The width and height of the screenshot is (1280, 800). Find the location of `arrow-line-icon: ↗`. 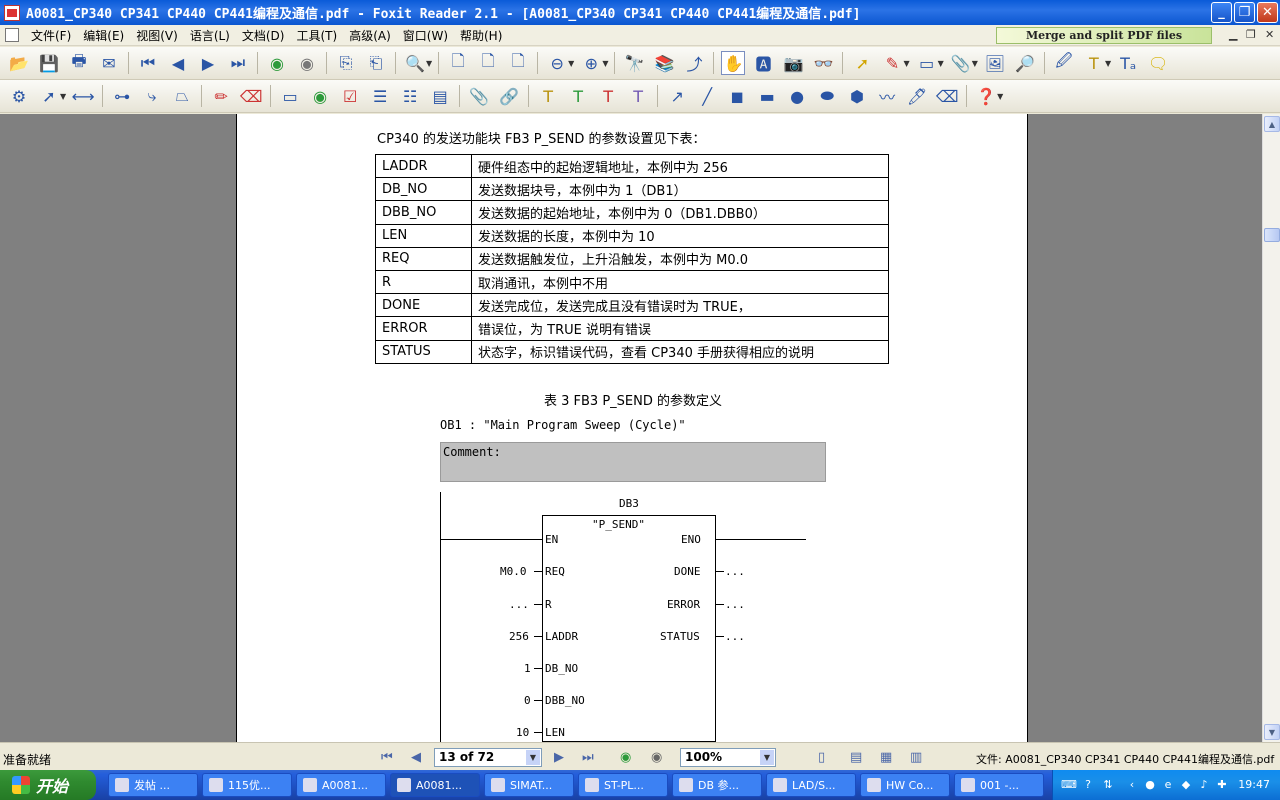

arrow-line-icon: ↗ is located at coordinates (677, 96).